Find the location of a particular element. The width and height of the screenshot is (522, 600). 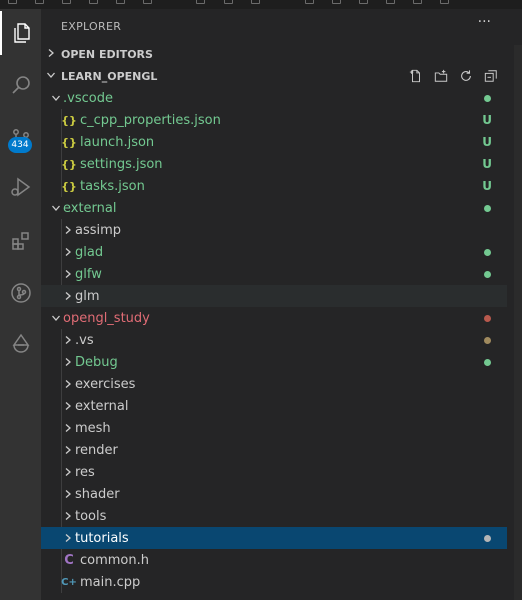

tree-folder: tools is located at coordinates (274, 516).